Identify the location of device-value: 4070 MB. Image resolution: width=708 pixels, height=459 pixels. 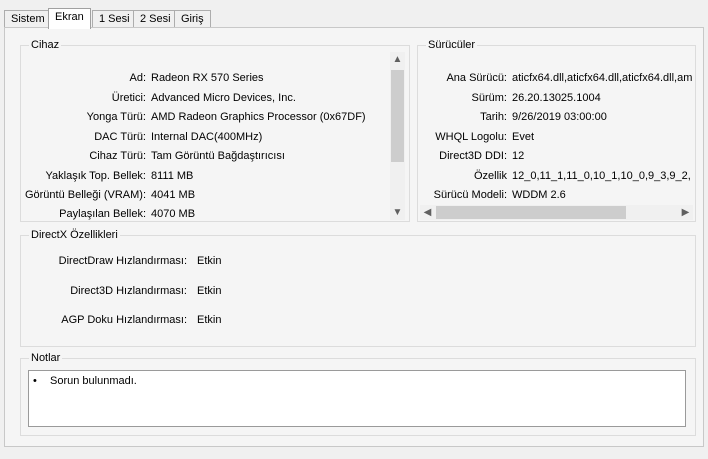
(173, 214).